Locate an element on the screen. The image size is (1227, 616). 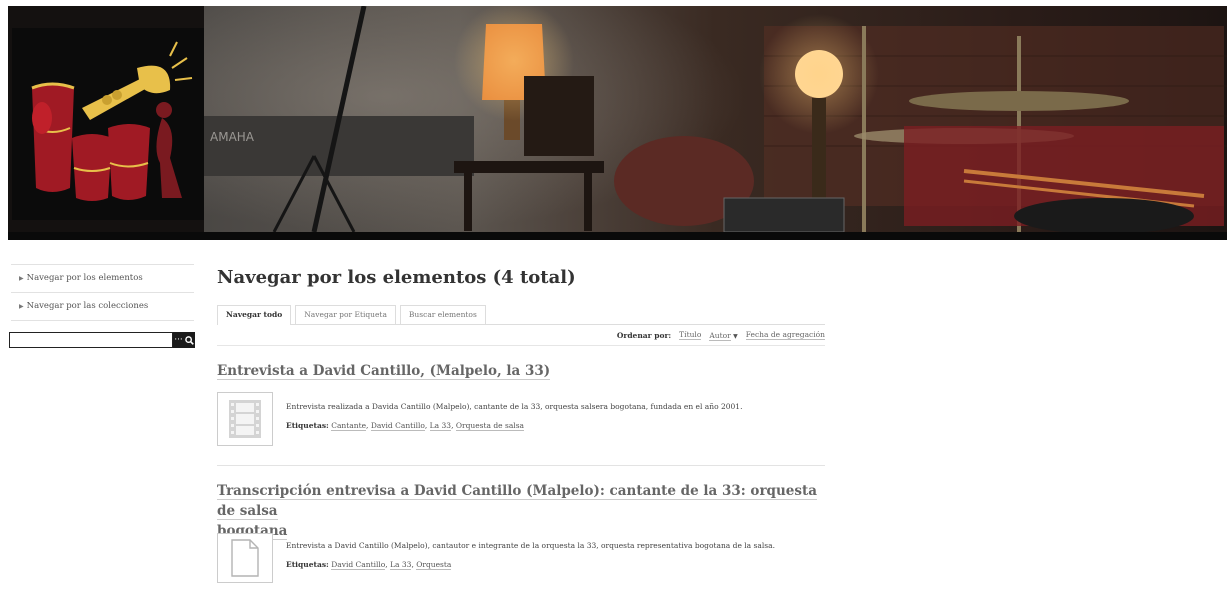
sort-by-title: Título is located at coordinates (690, 335).